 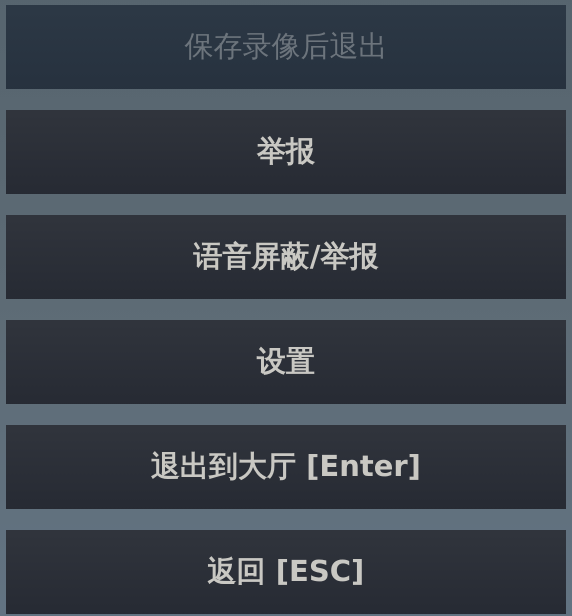 What do you see at coordinates (286, 467) in the screenshot?
I see `menu-button: 退出到大厅 [Enter]` at bounding box center [286, 467].